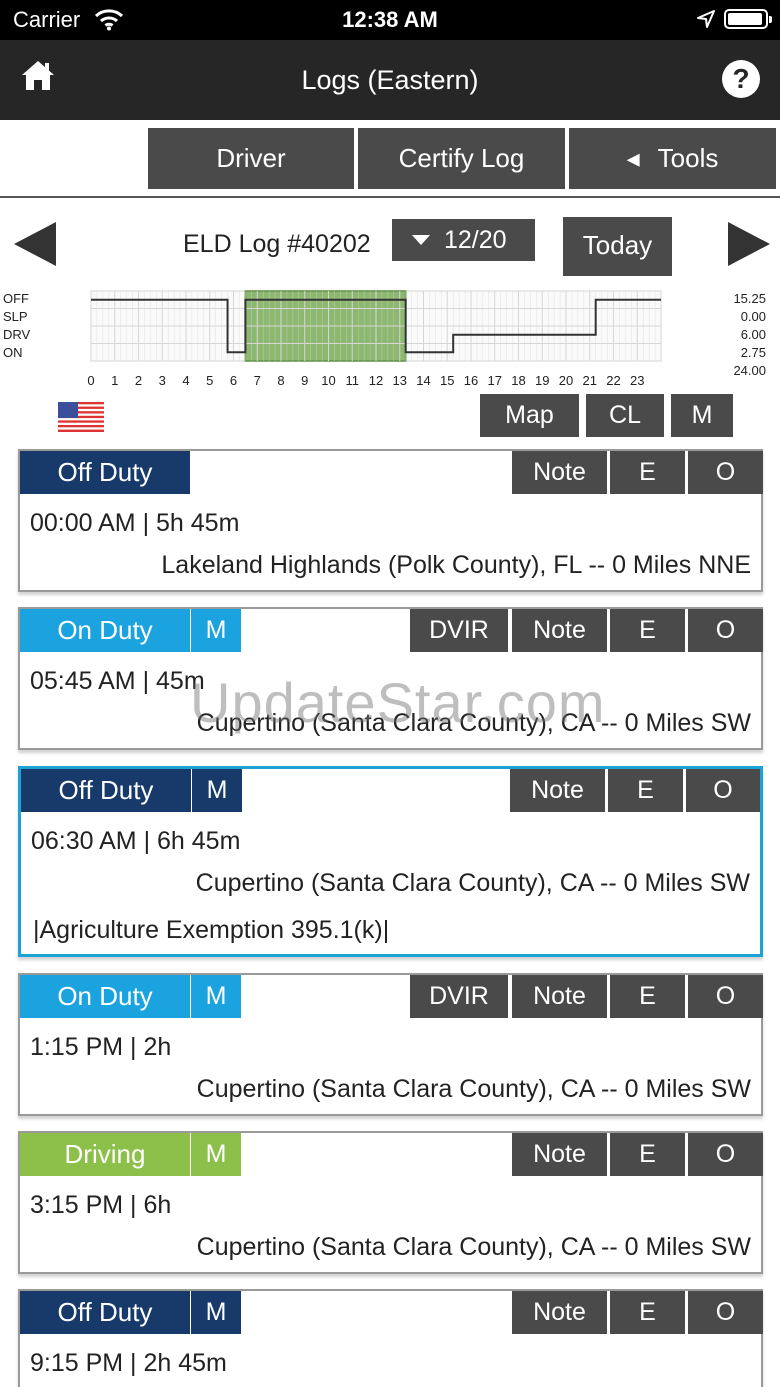  What do you see at coordinates (475, 240) in the screenshot?
I see `date-value: 12/20` at bounding box center [475, 240].